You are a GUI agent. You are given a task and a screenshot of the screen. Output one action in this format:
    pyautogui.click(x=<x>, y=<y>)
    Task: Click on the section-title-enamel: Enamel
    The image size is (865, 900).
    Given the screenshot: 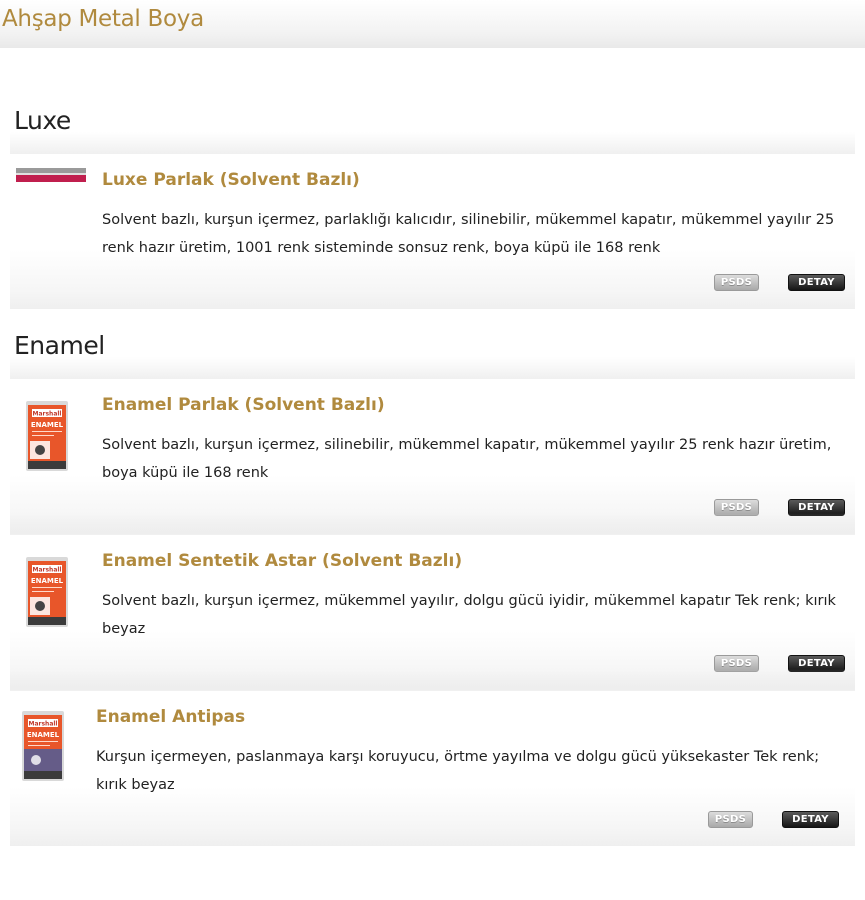 What is the action you would take?
    pyautogui.click(x=59, y=345)
    